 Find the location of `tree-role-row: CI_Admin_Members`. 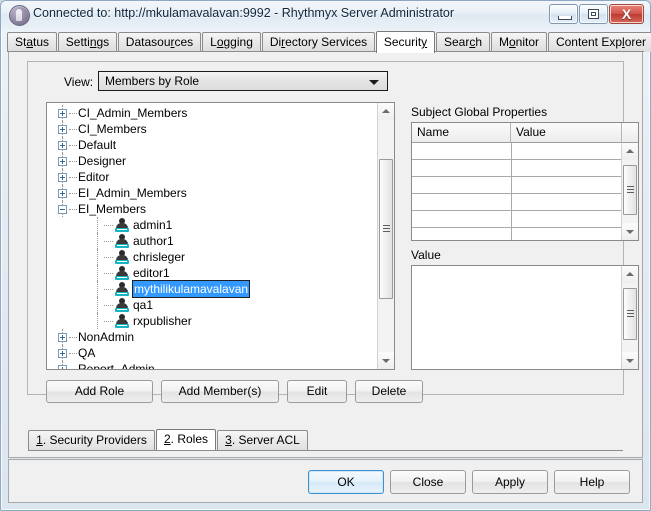

tree-role-row: CI_Admin_Members is located at coordinates (212, 113).